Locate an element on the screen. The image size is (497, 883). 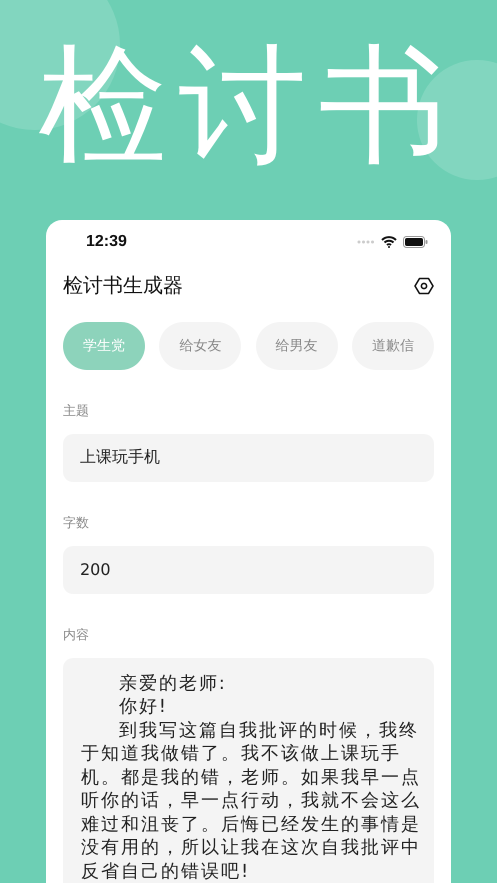
banner-title: 检讨书 is located at coordinates (248, 106).